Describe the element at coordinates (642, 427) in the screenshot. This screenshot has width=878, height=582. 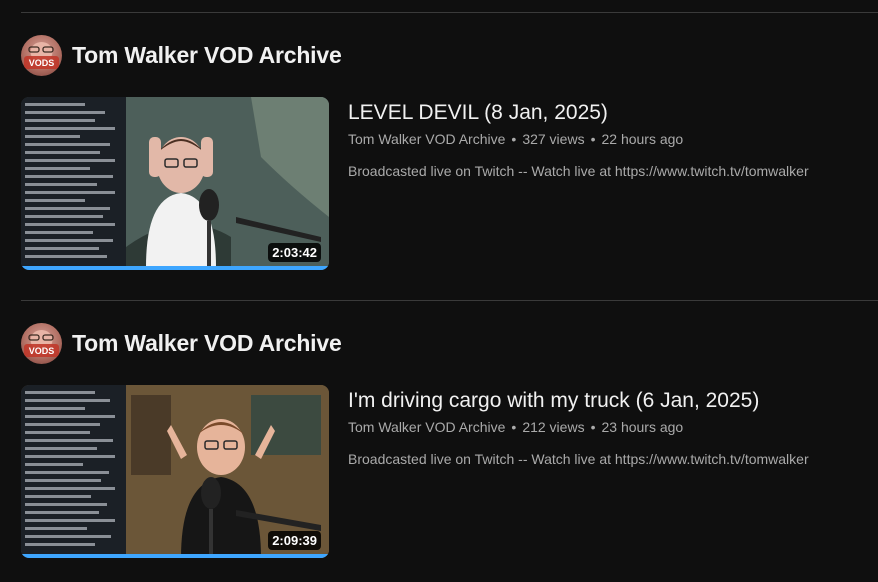
I see `upload-age: 23 hours ago` at that location.